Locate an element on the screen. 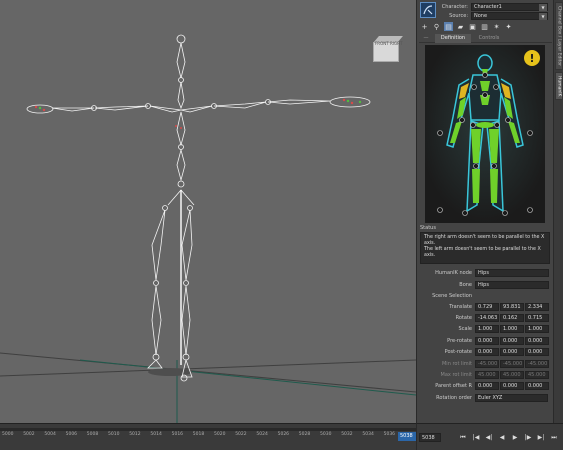 The width and height of the screenshot is (563, 450). scale-z-field: 1.000 is located at coordinates (537, 328).